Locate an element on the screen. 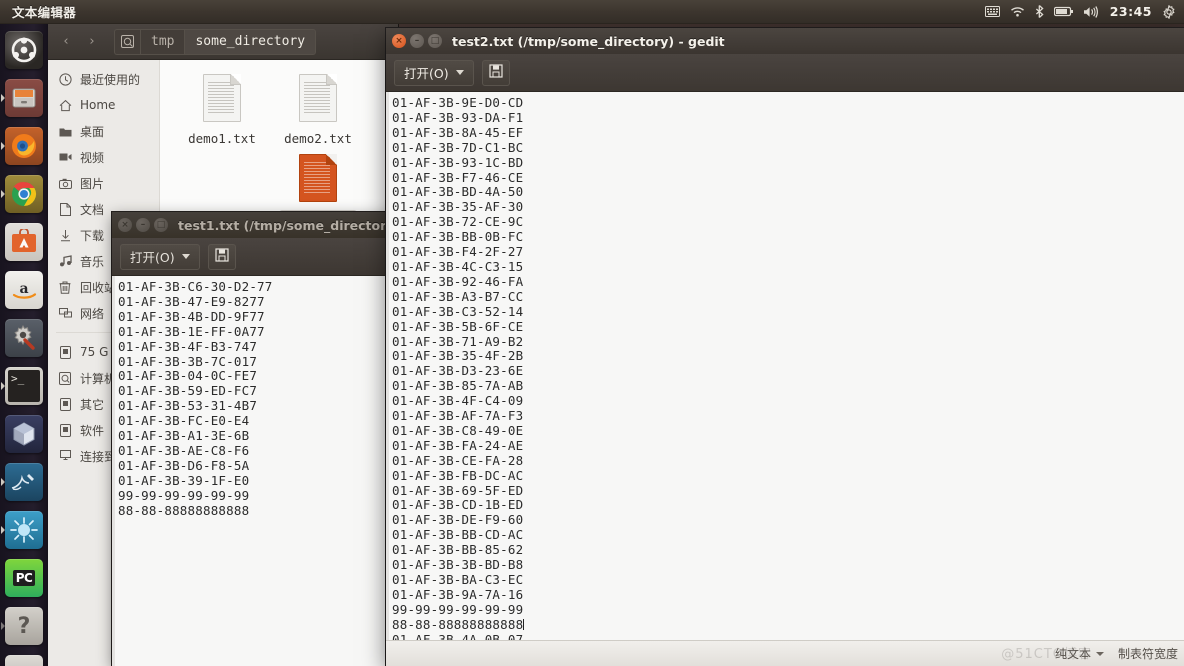 This screenshot has height=666, width=1184. text-line: 01-AF-3B-39-1F-E0 is located at coordinates (184, 480).